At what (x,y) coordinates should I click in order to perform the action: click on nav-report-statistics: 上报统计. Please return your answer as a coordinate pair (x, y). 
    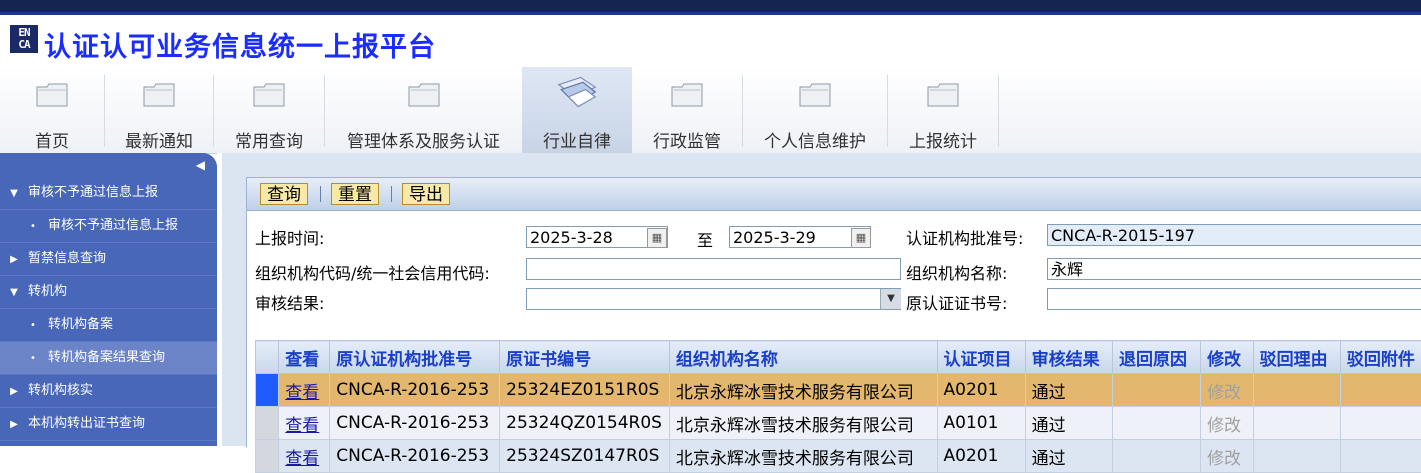
    Looking at the image, I should click on (943, 110).